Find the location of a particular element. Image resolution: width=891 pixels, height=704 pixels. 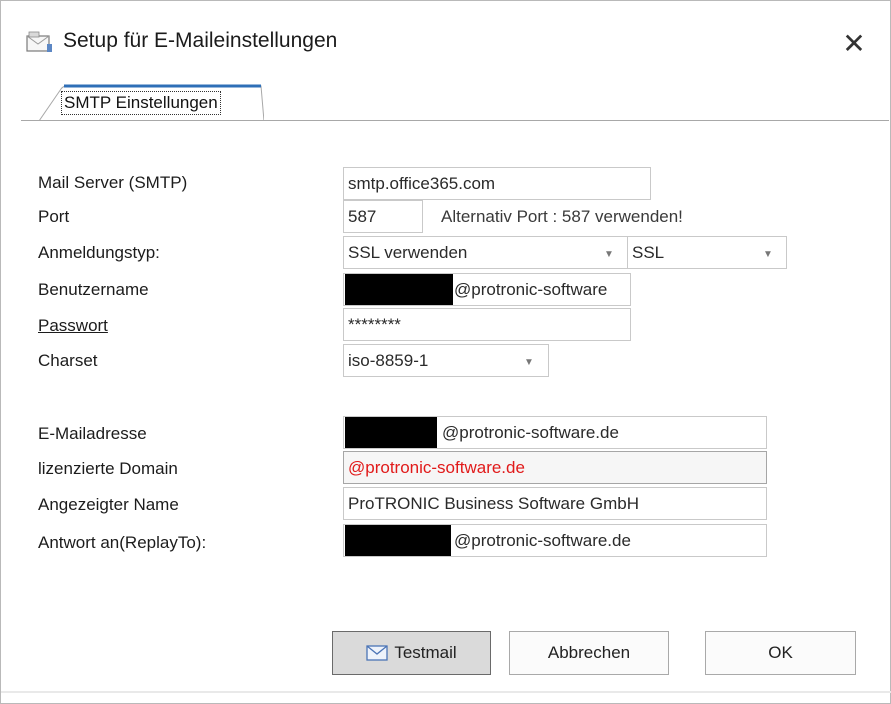

display-name-label: Angezeigter Name is located at coordinates (108, 504).